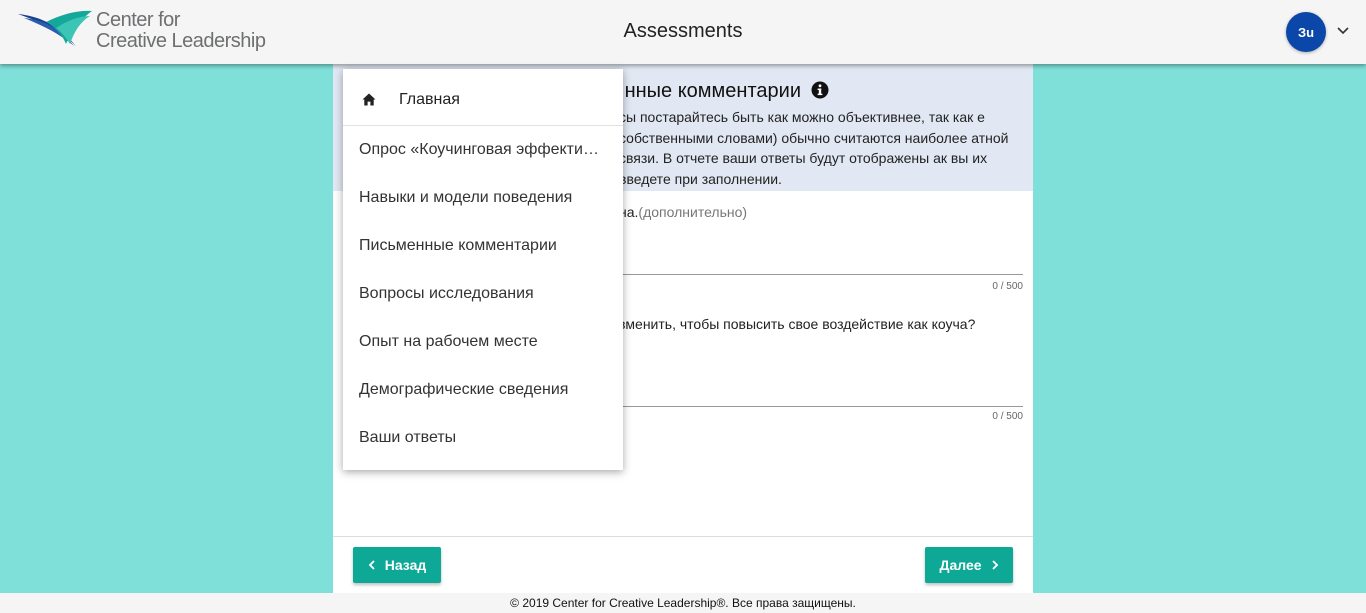 The height and width of the screenshot is (613, 1366). What do you see at coordinates (683, 564) in the screenshot?
I see `navigation-bar: Назад Далее` at bounding box center [683, 564].